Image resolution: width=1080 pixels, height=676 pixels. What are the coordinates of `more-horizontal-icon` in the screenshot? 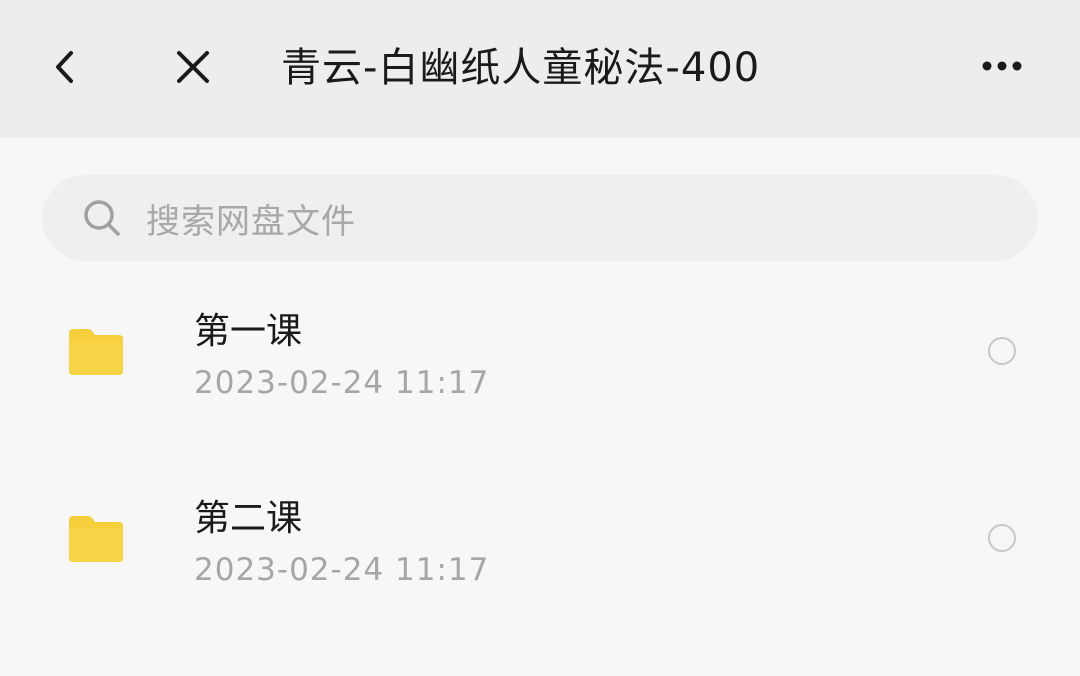 It's located at (1002, 66).